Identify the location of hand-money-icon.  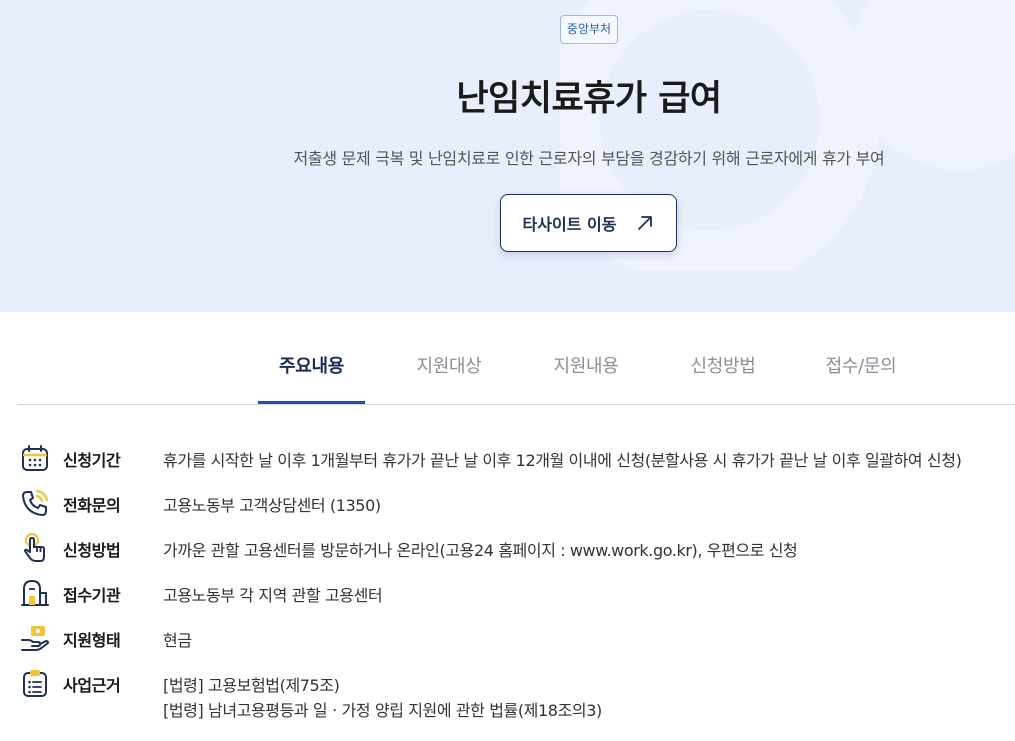
(35, 638).